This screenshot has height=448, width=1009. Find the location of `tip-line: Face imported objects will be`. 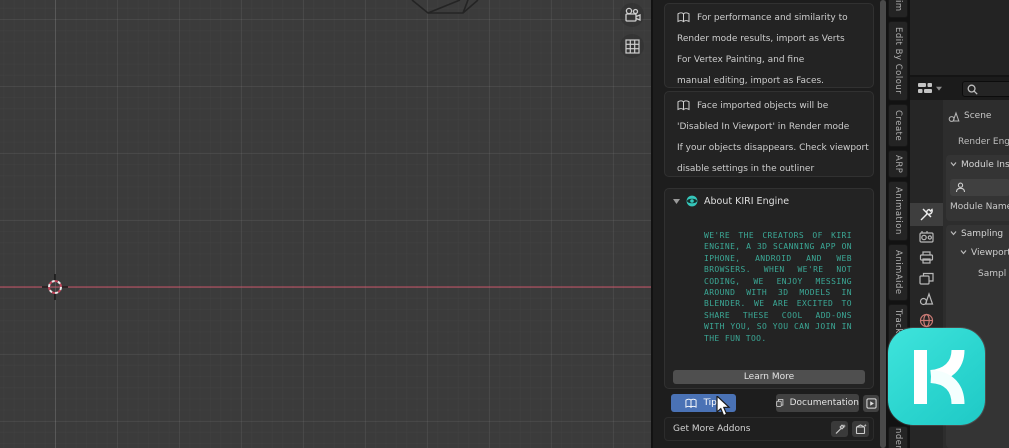

tip-line: Face imported objects will be is located at coordinates (769, 105).